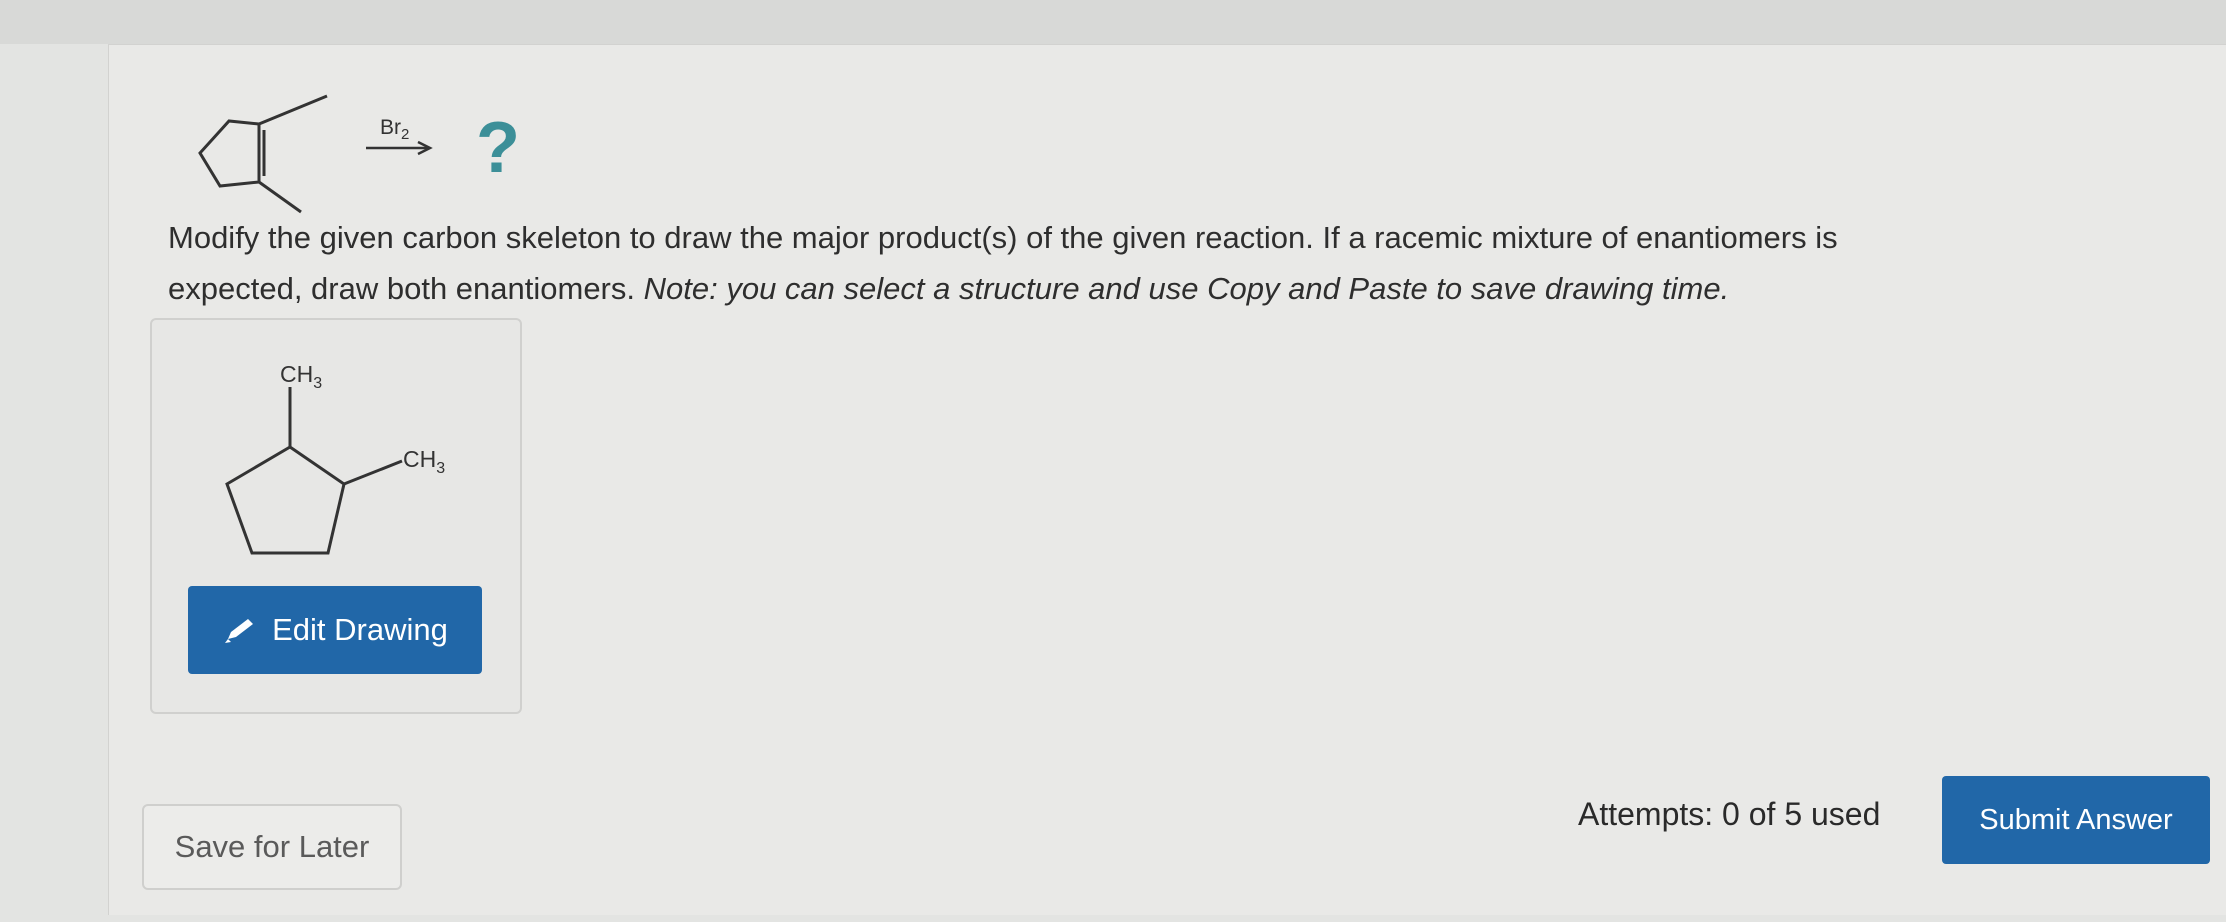  I want to click on reaction-scheme: Br2 ?, so click(359, 154).